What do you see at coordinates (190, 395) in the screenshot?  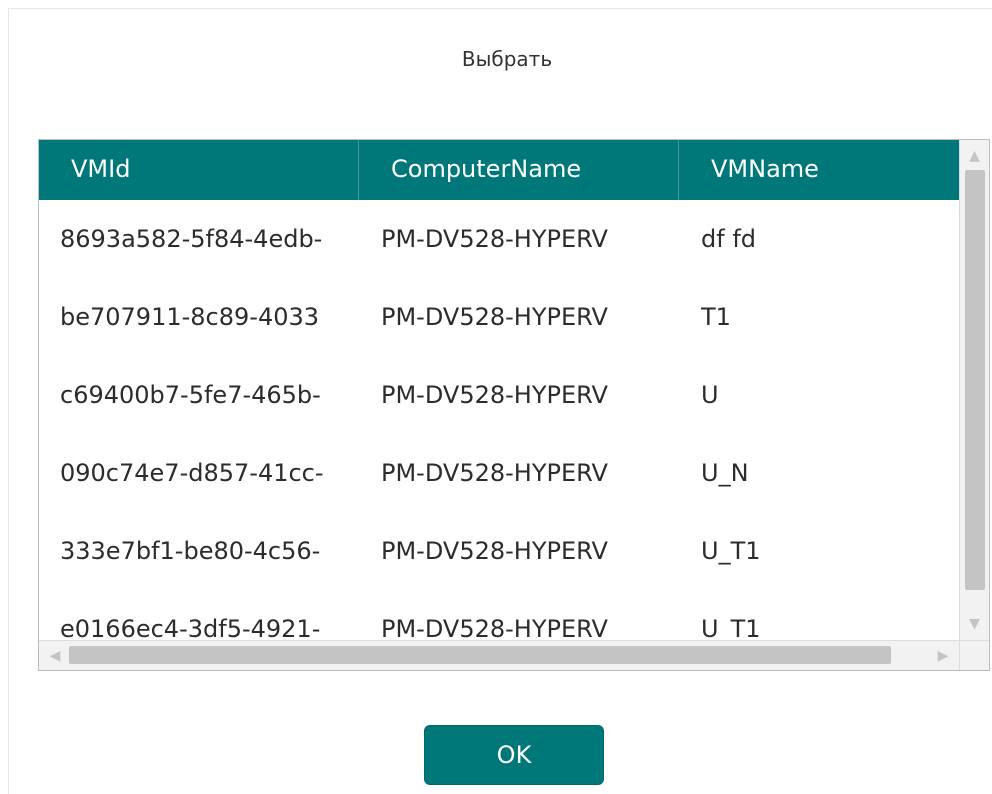 I see `cell-vmid: c69400b7-5fe7-465b-` at bounding box center [190, 395].